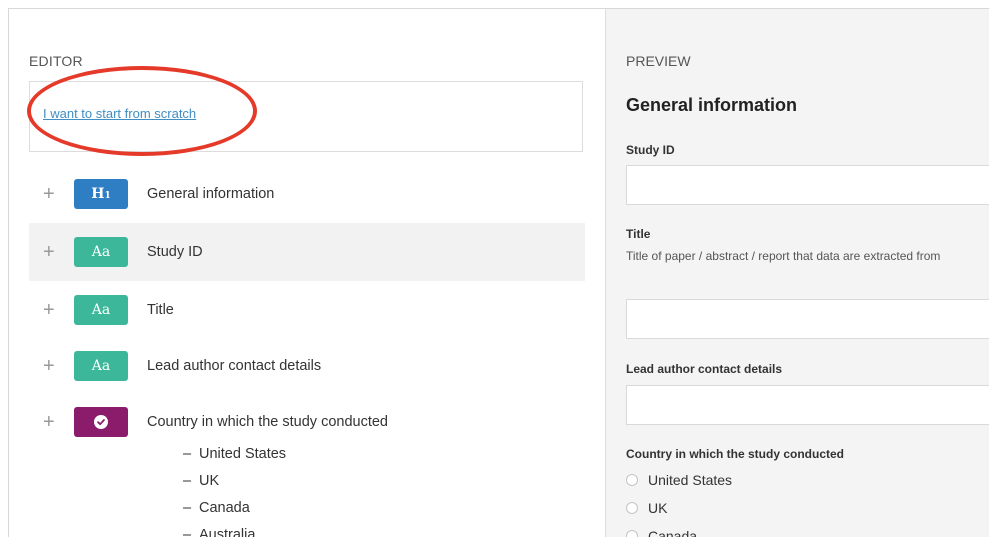 The image size is (989, 537). Describe the element at coordinates (216, 508) in the screenshot. I see `list-item: – Canada` at that location.